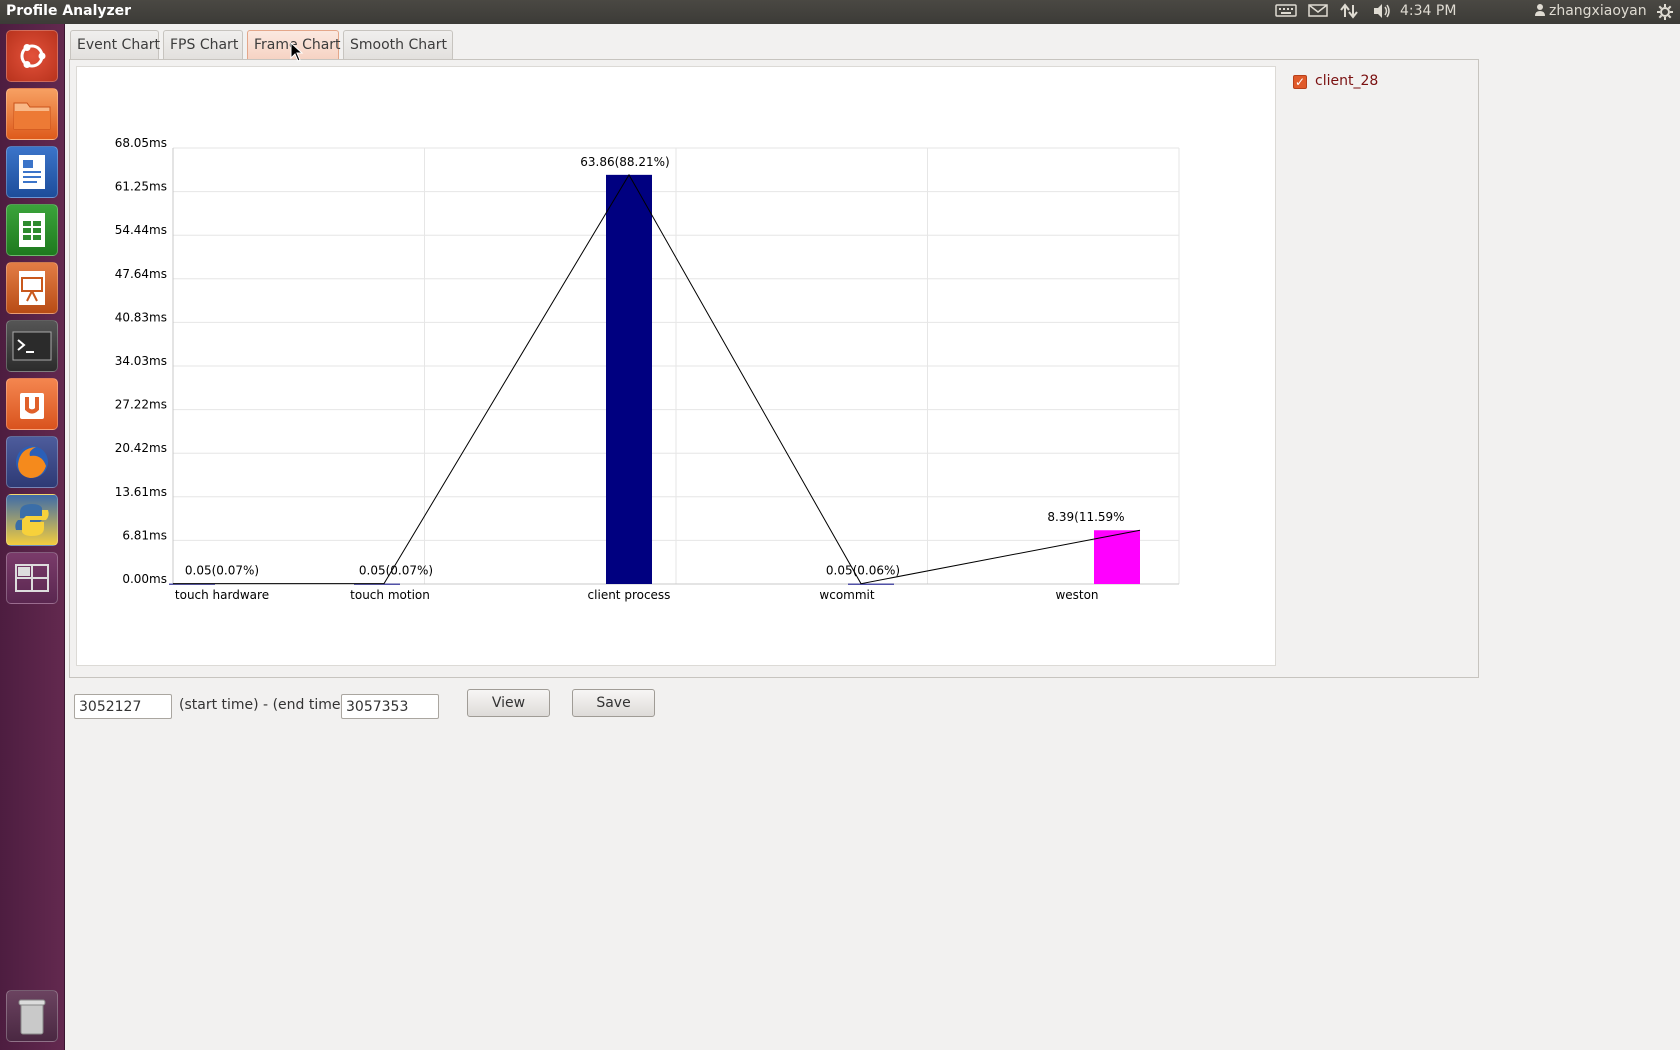 This screenshot has height=1050, width=1680. Describe the element at coordinates (1428, 11) in the screenshot. I see `clock: 4:34 PM` at that location.